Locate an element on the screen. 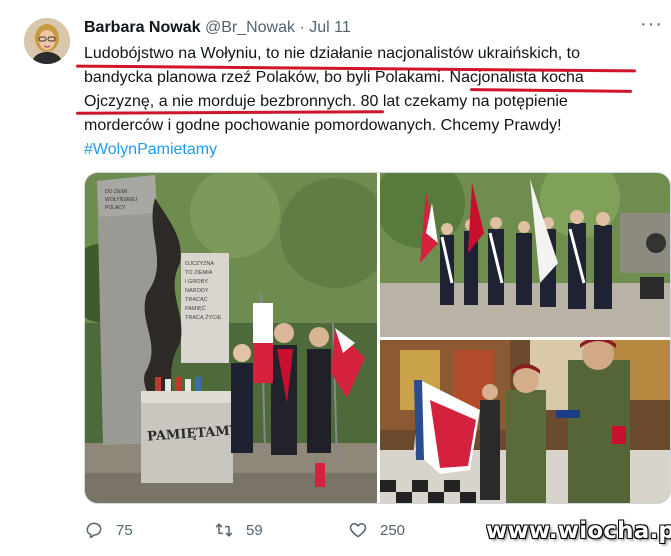 The width and height of the screenshot is (671, 556). plaque-line: WOŁYŃSKIEJ is located at coordinates (121, 199).